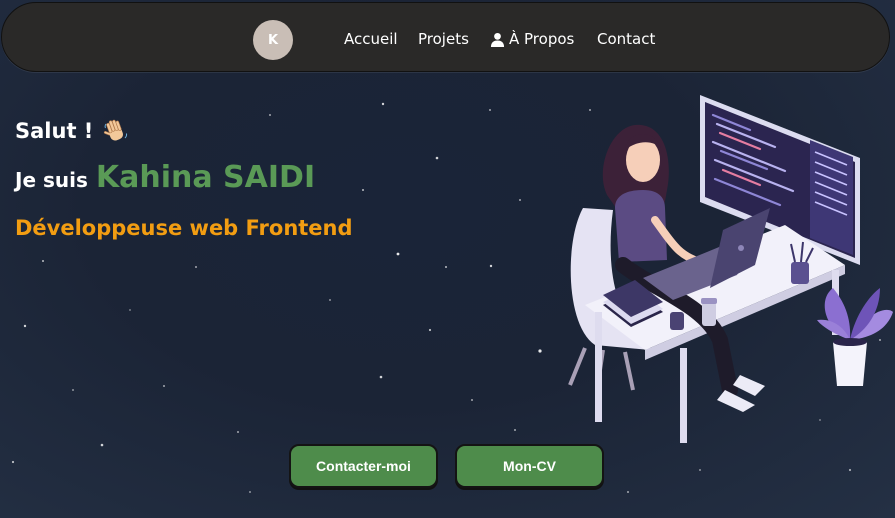  I want to click on nav-link-a-propos: À Propos, so click(532, 39).